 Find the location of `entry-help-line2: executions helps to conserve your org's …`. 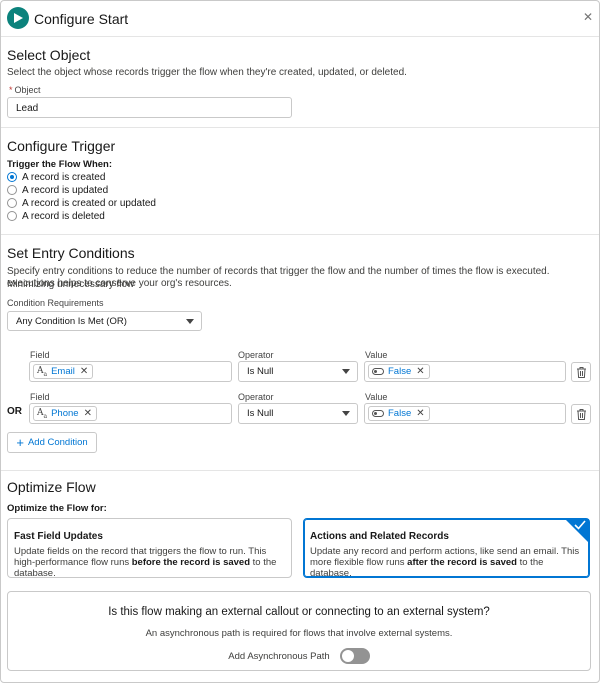

entry-help-line2: executions helps to conserve your org's … is located at coordinates (119, 283).